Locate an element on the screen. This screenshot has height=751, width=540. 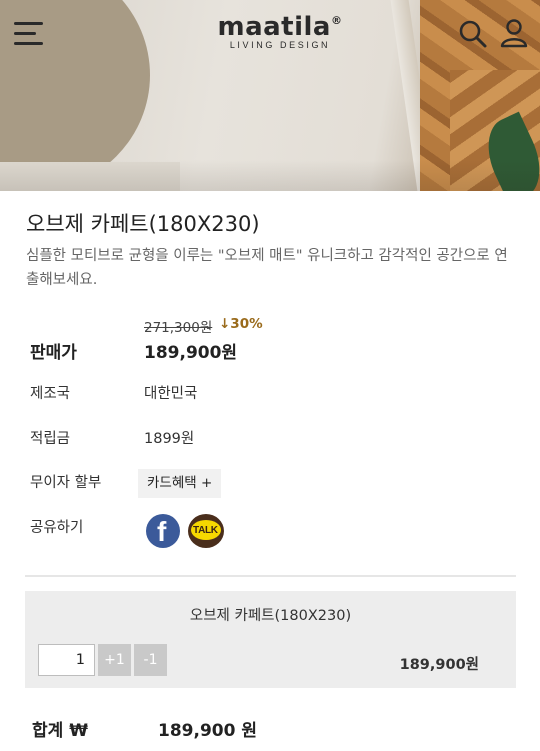
hero-shade is located at coordinates (270, 175).